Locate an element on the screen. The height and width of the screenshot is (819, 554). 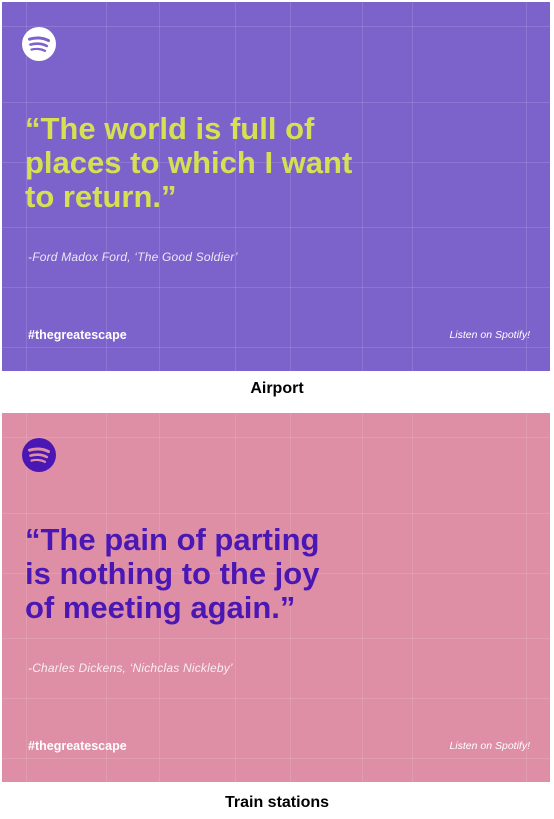
quote-attribution: -Ford Madox Ford, ‘The Good Soldier’ is located at coordinates (133, 257).